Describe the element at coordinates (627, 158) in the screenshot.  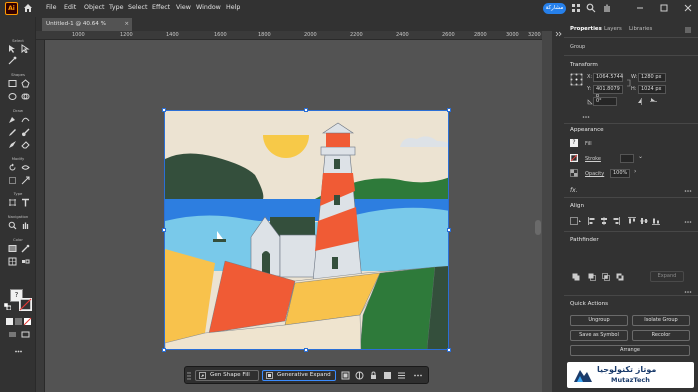
I see `stroke-weight-field` at that location.